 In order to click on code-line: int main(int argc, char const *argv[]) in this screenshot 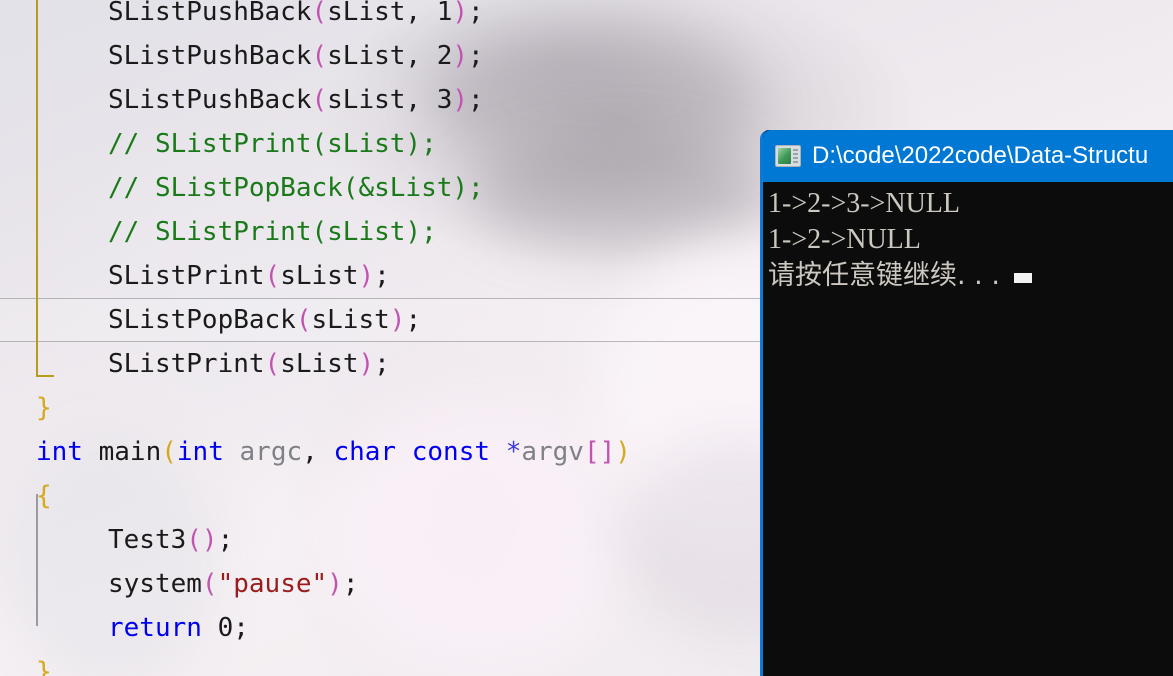, I will do `click(380, 452)`.